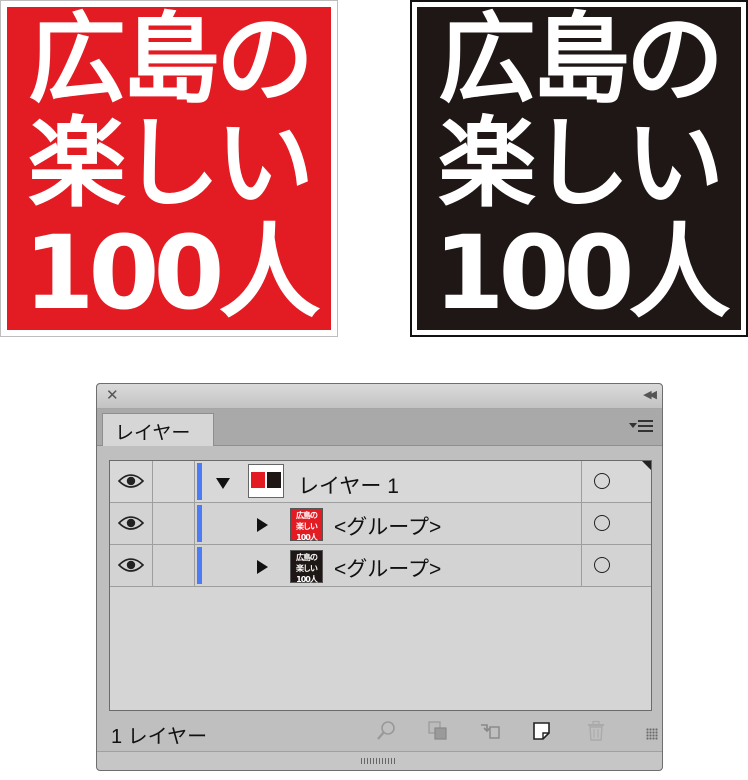 This screenshot has width=748, height=780. I want to click on group-thumbnail-black: 広島の 楽しい 100人, so click(306, 567).